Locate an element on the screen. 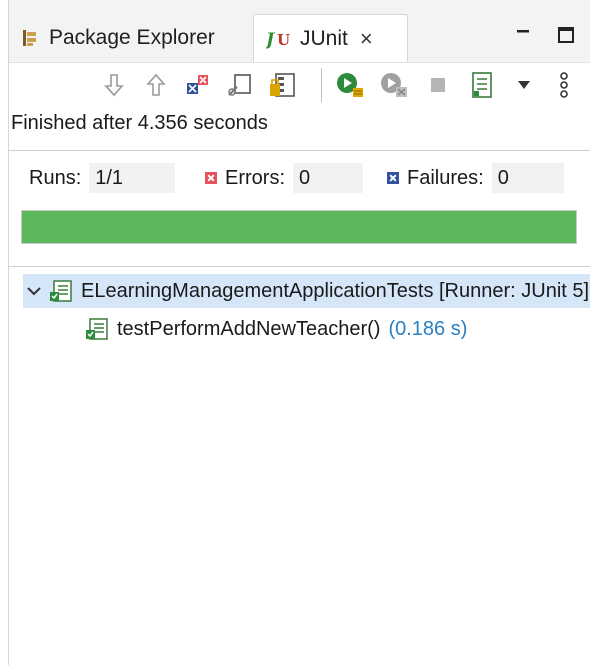 Image resolution: width=590 pixels, height=665 pixels. svg-text: J is located at coordinates (270, 39).